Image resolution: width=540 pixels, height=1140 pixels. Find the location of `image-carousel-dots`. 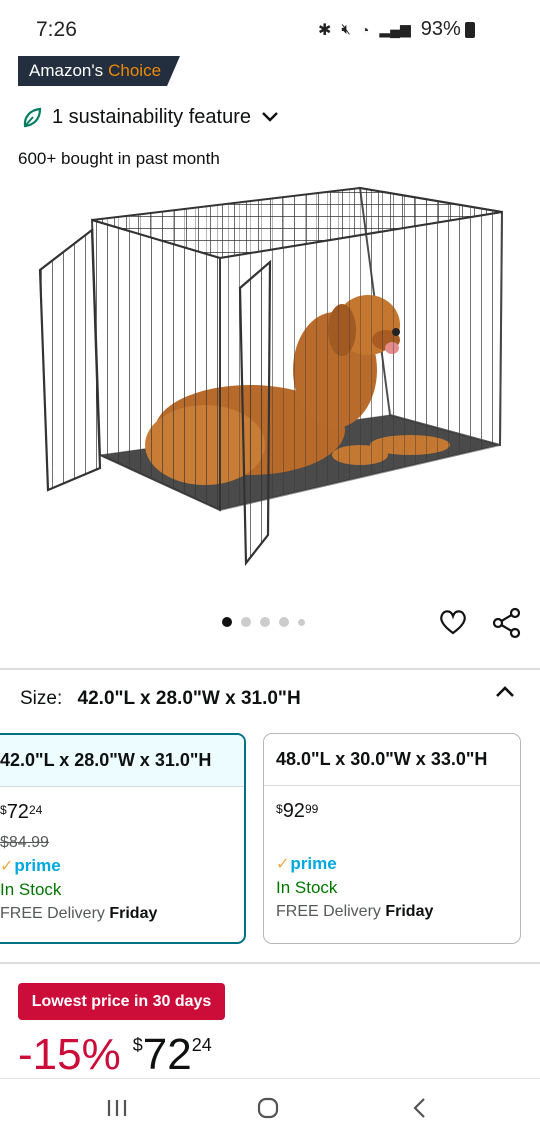

image-carousel-dots is located at coordinates (263, 622).